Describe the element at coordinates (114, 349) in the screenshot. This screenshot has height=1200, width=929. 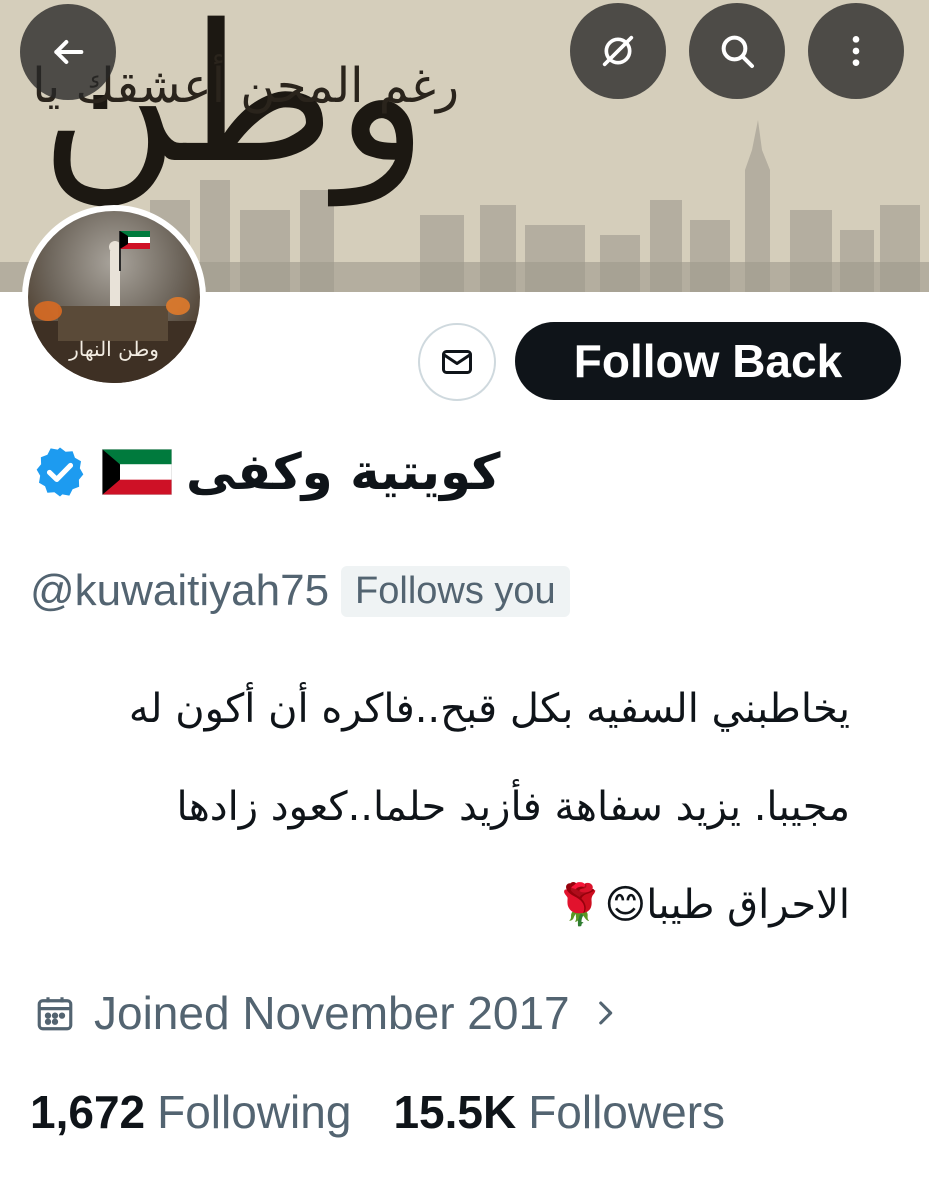
I see `avatar-caption: وطن النهار` at that location.